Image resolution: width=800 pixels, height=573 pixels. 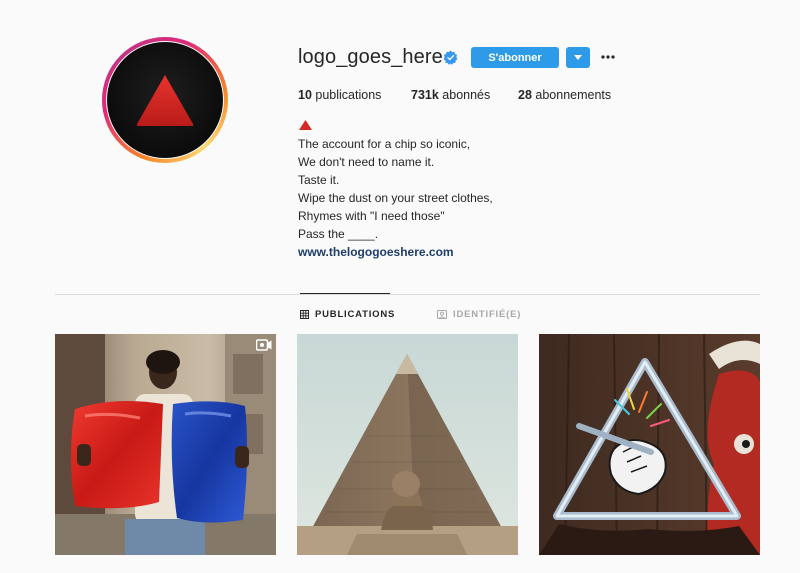 I want to click on tab-label: IDENTIFIÉ(E), so click(x=487, y=314).